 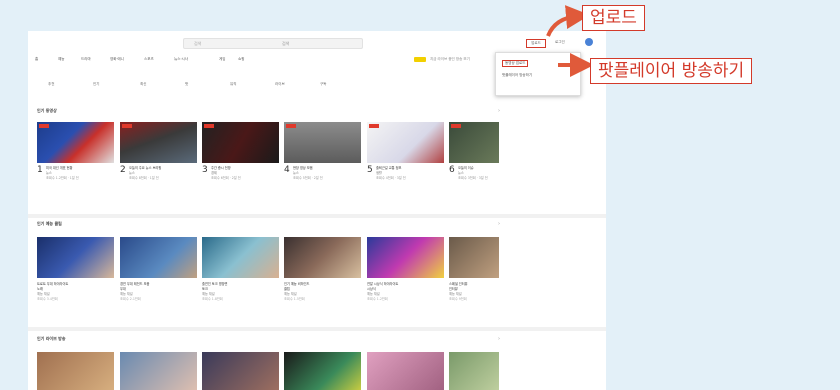 I want to click on video-stats: 조회수 3.4만회, so click(x=47, y=299).